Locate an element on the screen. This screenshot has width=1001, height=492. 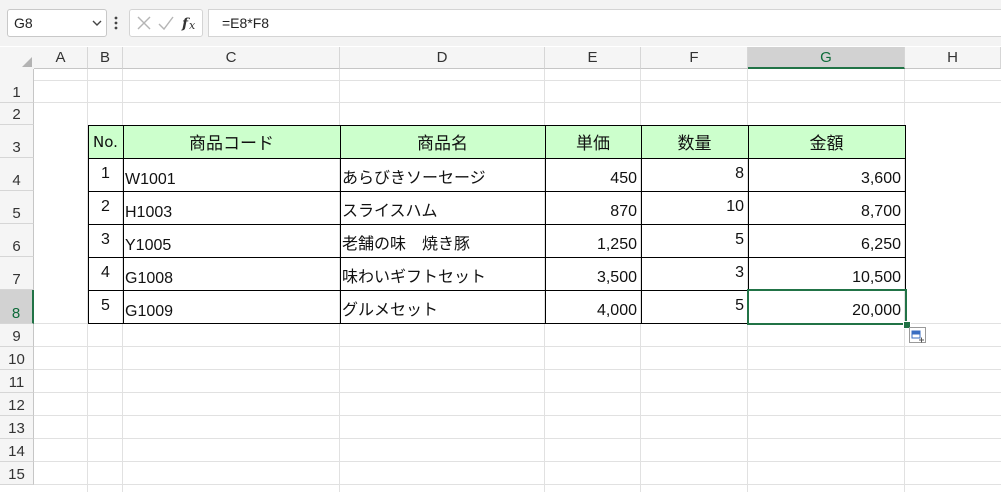
row-header-2: 2 is located at coordinates (17, 114).